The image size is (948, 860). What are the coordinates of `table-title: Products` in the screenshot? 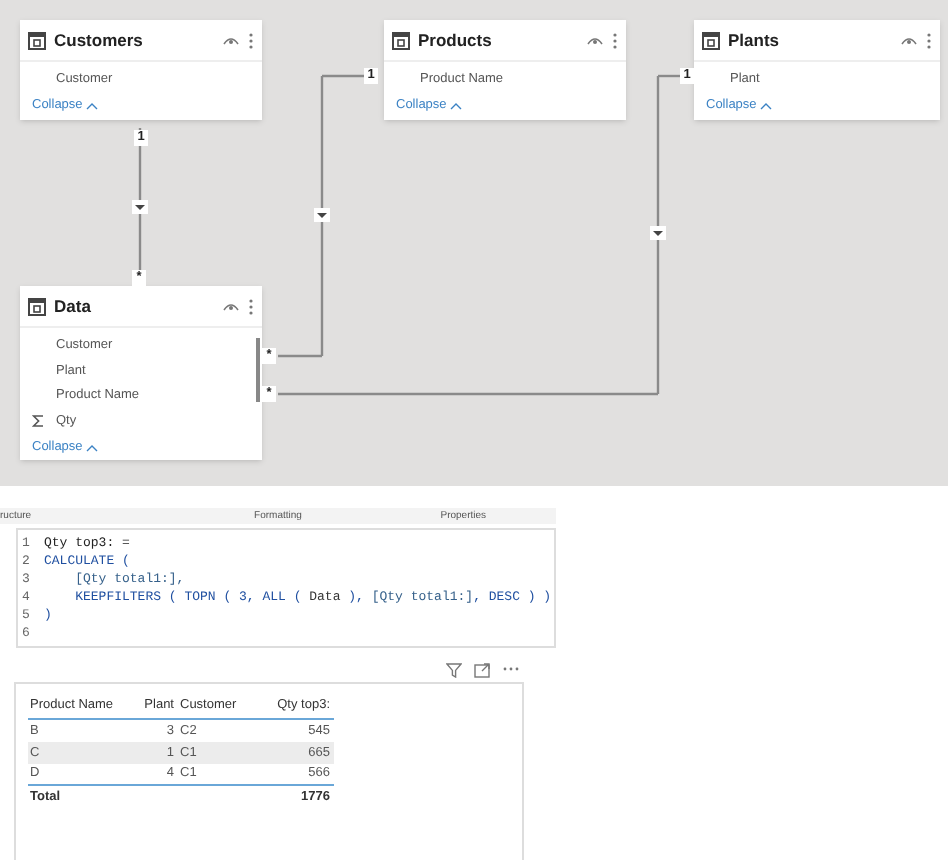 It's located at (456, 40).